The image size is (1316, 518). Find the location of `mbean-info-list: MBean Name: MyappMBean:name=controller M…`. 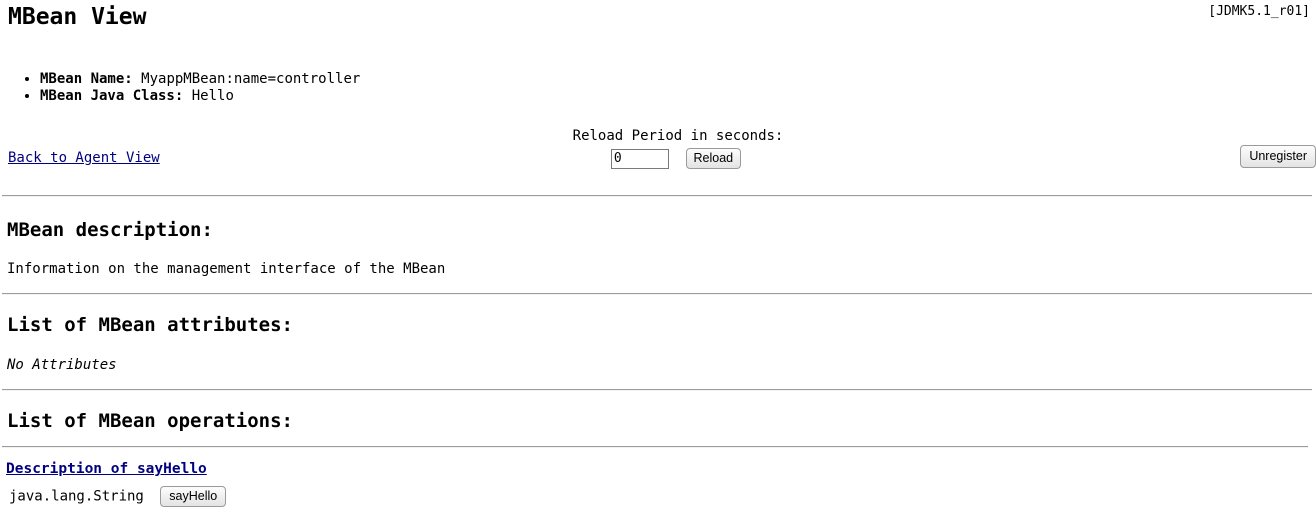

mbean-info-list: MBean Name: MyappMBean:name=controller M… is located at coordinates (180, 88).